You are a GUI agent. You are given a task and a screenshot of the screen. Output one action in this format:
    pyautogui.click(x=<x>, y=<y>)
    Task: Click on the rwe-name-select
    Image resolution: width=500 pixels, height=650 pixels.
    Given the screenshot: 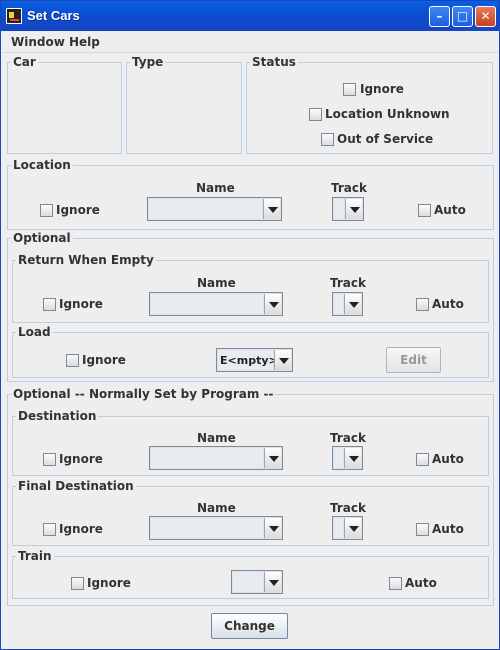 What is the action you would take?
    pyautogui.click(x=216, y=304)
    